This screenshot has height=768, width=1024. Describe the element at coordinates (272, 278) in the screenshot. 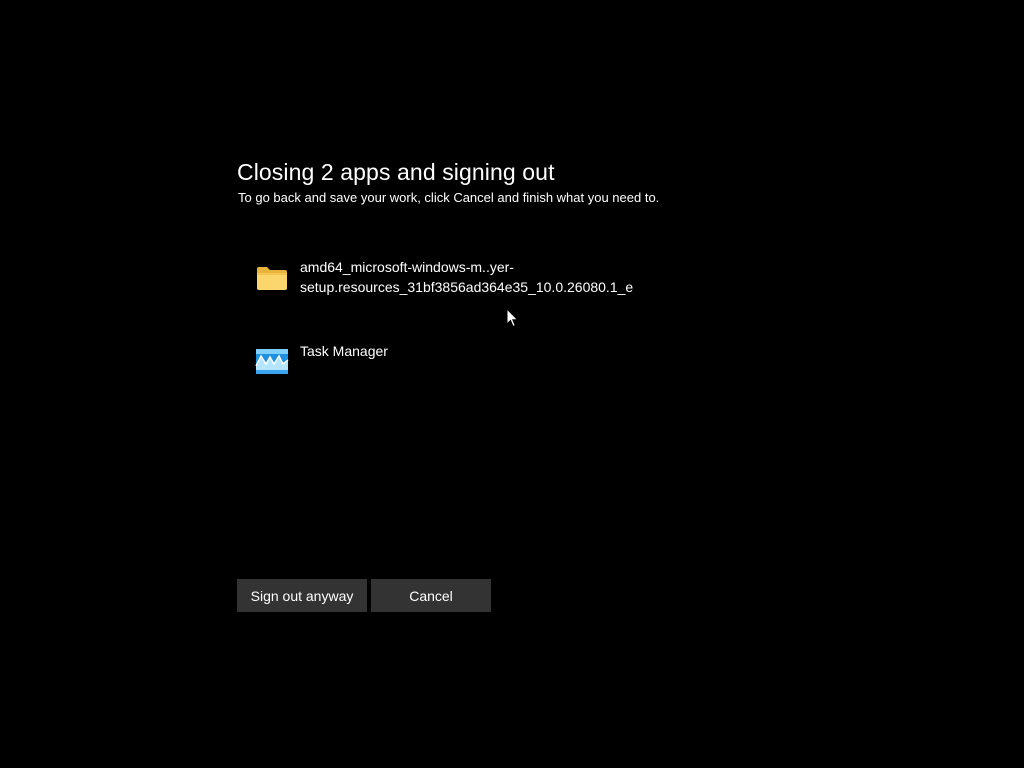

I see `folder-icon` at that location.